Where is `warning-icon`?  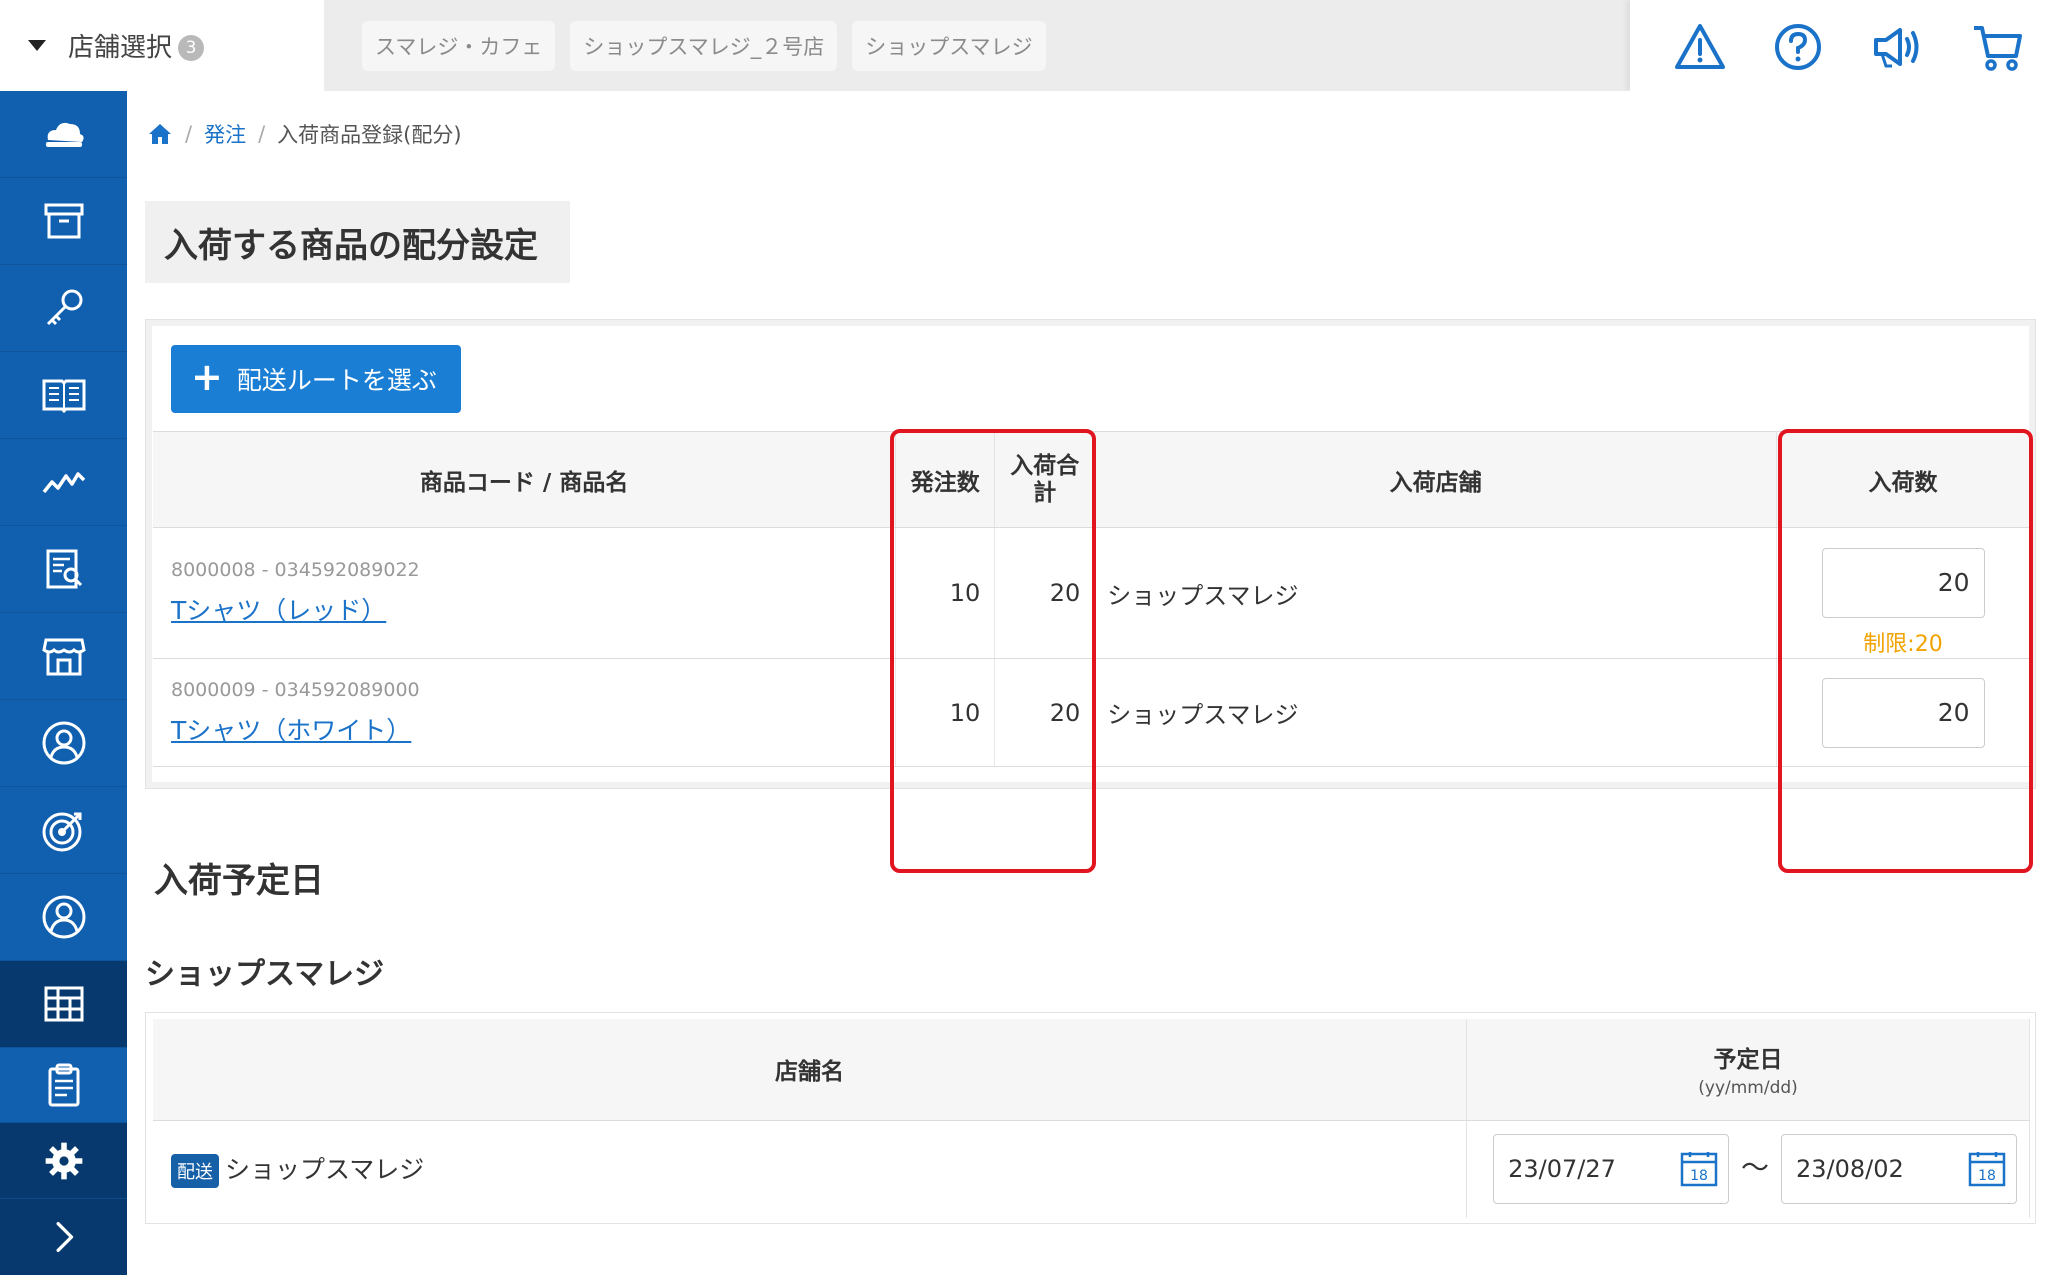
warning-icon is located at coordinates (1700, 47).